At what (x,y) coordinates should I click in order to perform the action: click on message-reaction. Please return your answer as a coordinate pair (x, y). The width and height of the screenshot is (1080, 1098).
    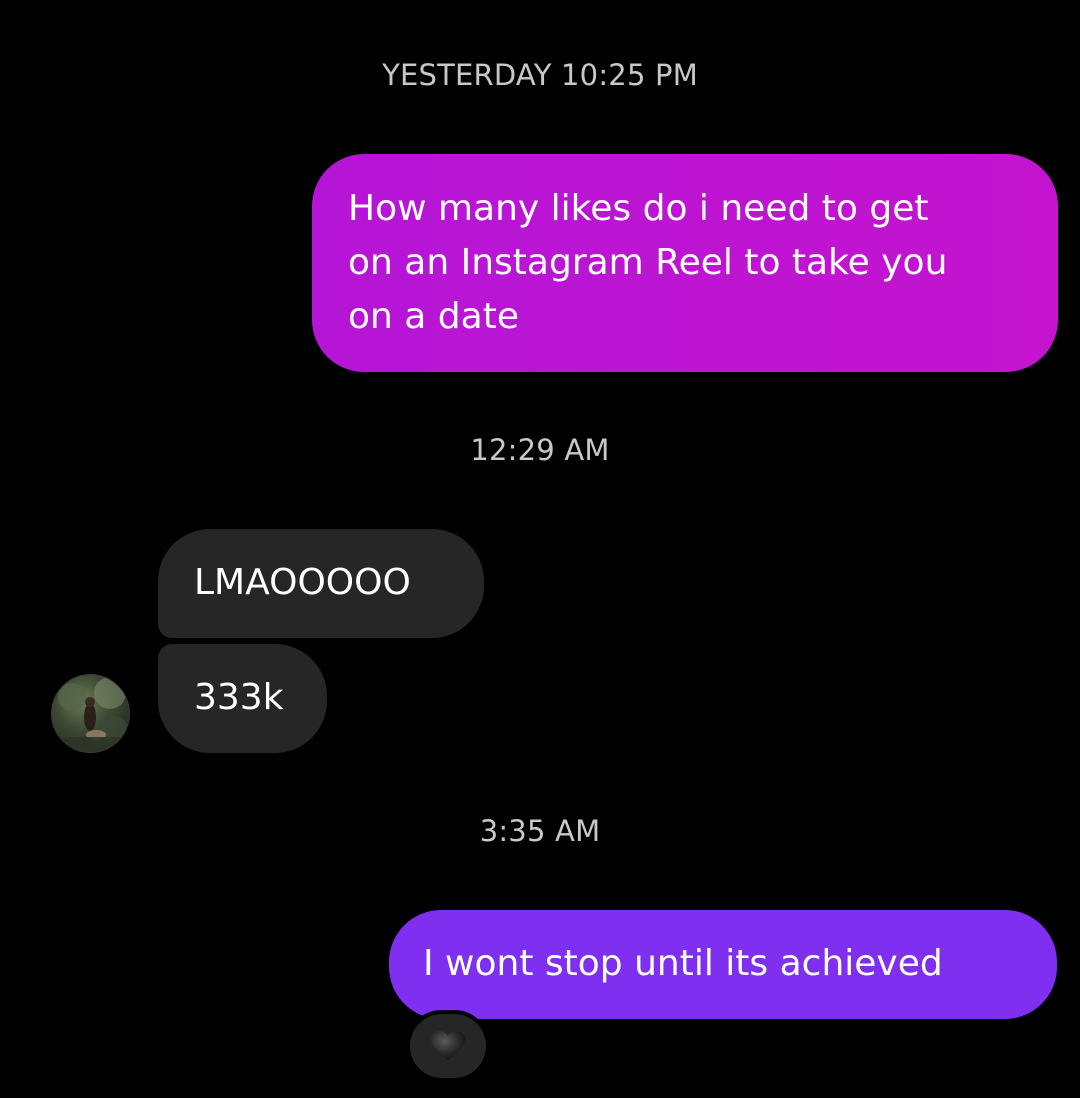
    Looking at the image, I should click on (448, 1046).